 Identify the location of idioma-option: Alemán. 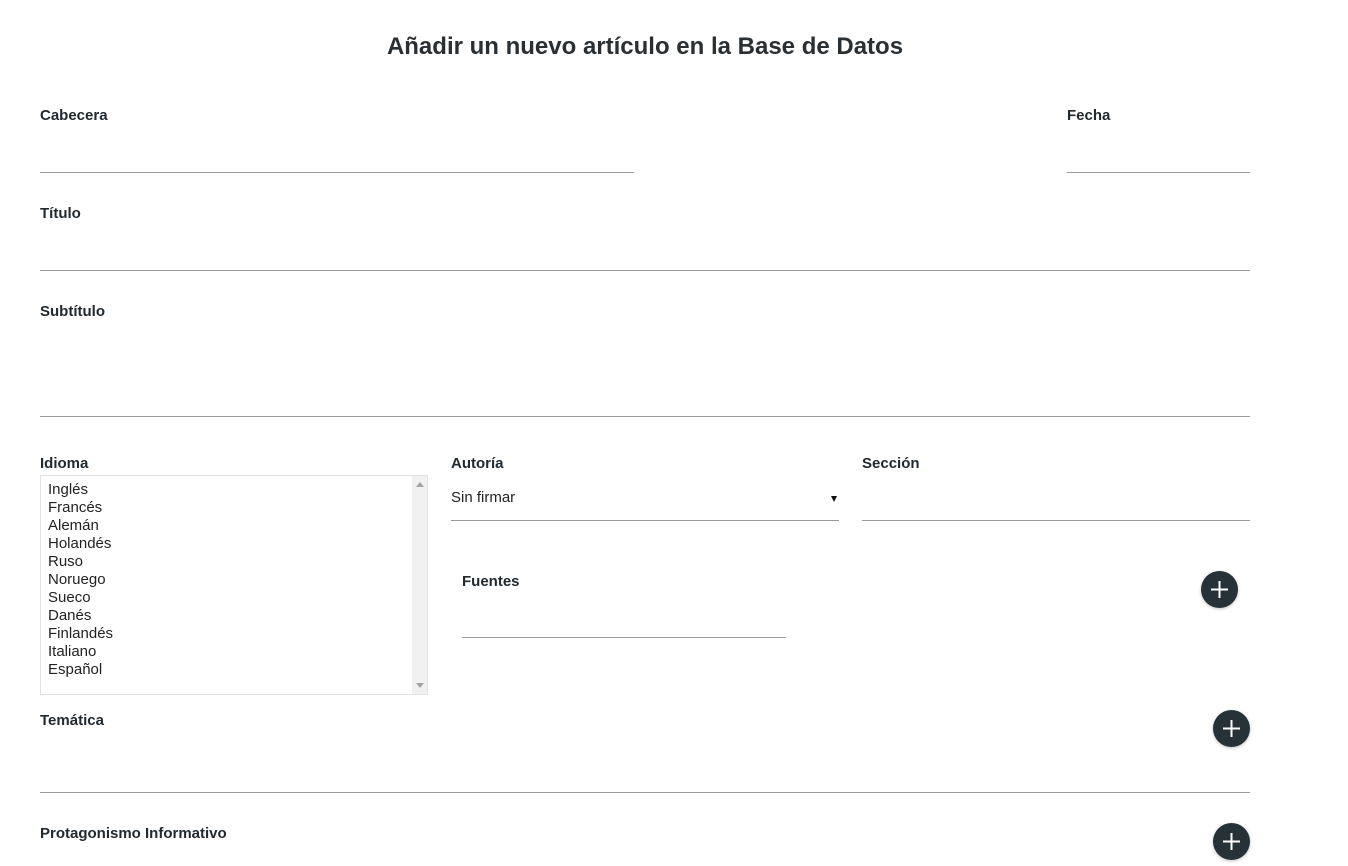
(80, 526).